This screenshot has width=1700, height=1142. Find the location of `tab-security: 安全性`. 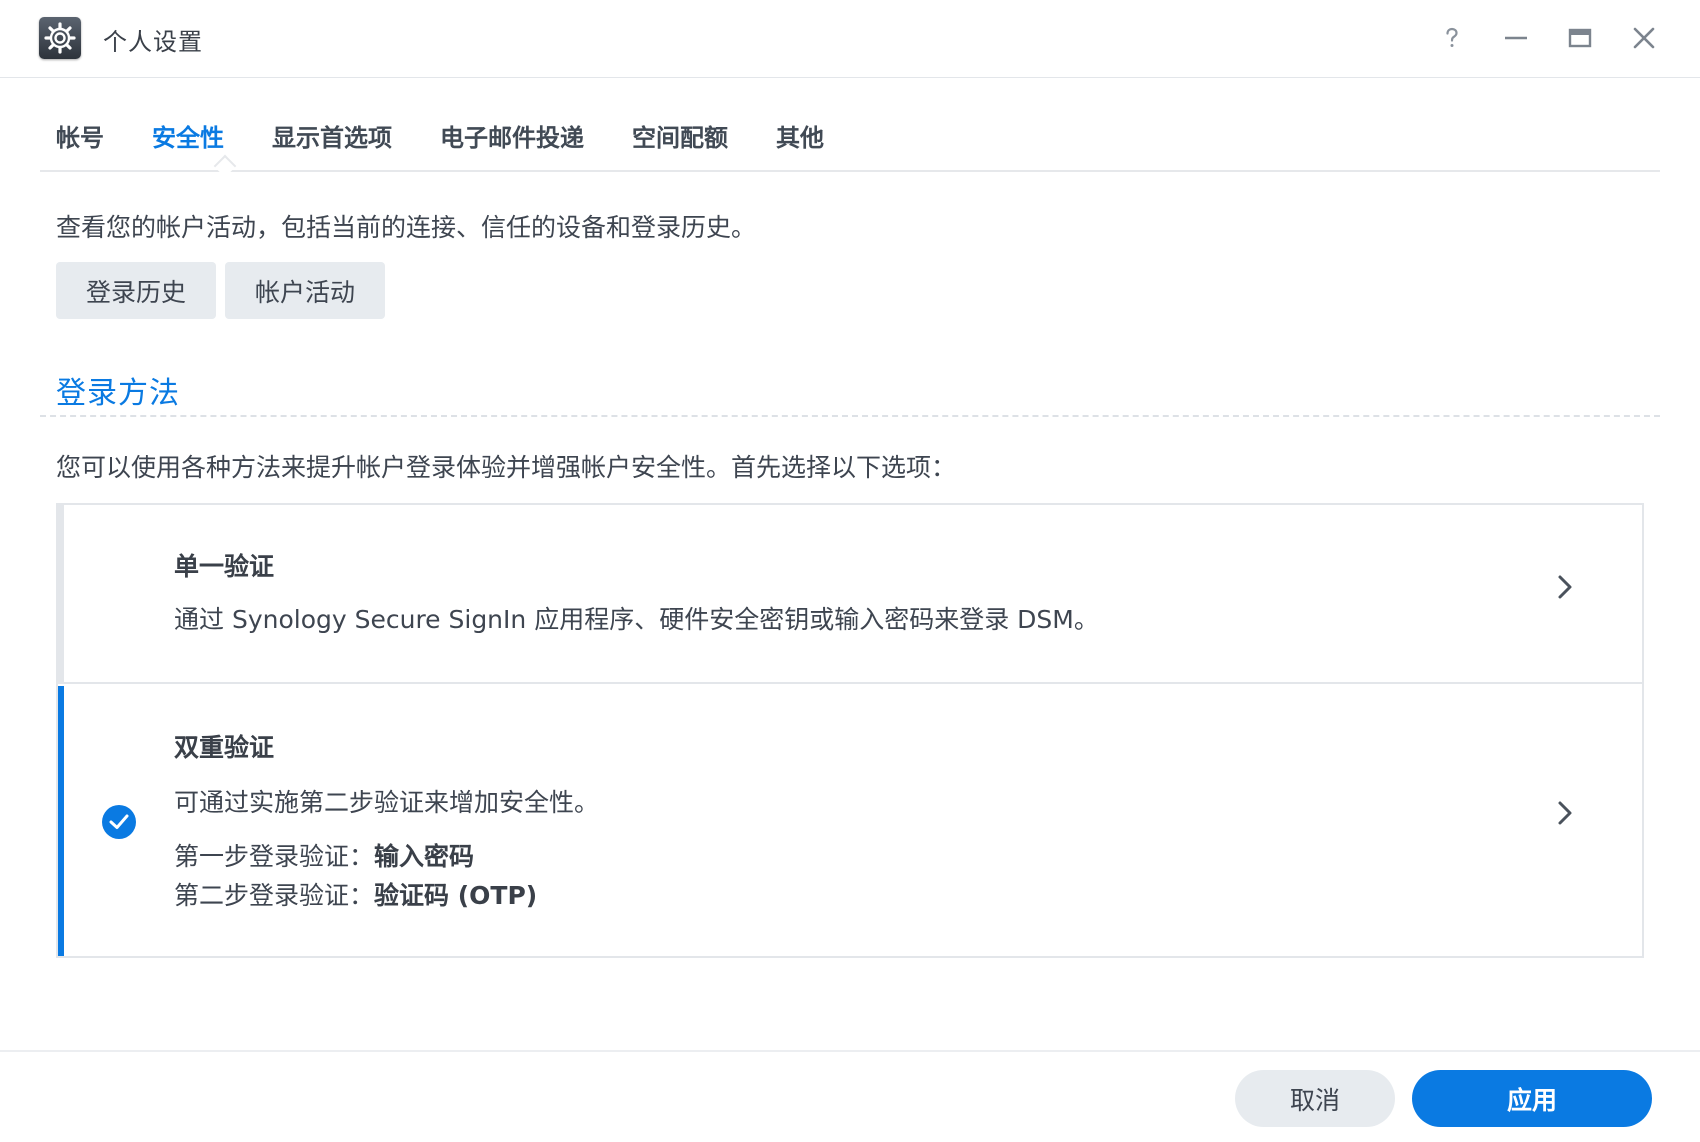

tab-security: 安全性 is located at coordinates (188, 135).